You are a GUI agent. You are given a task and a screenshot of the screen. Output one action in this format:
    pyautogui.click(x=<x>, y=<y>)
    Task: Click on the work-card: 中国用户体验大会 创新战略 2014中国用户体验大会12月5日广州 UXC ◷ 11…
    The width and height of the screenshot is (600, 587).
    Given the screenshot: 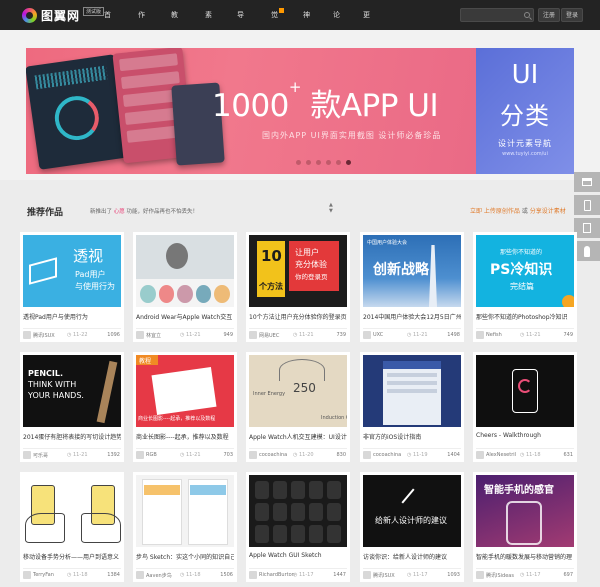 What is the action you would take?
    pyautogui.click(x=412, y=287)
    